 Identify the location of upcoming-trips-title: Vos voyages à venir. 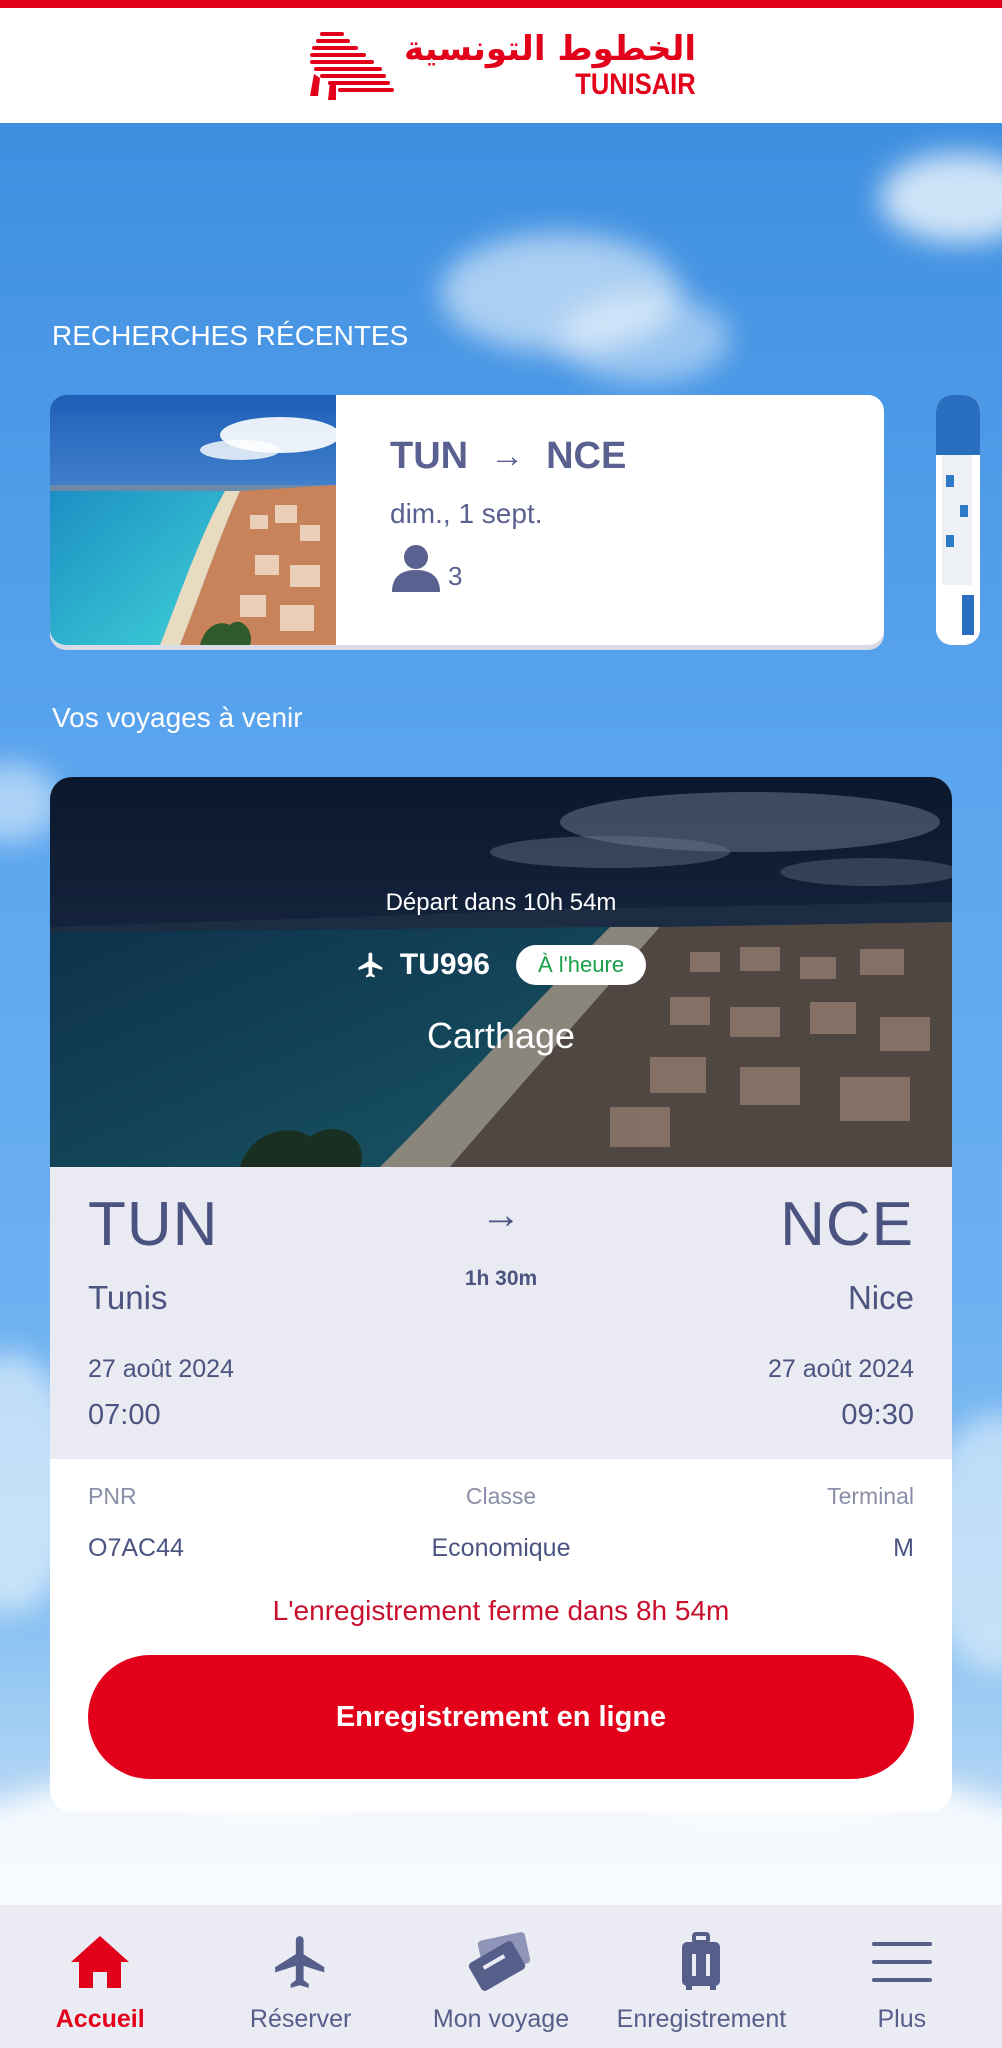
(177, 717).